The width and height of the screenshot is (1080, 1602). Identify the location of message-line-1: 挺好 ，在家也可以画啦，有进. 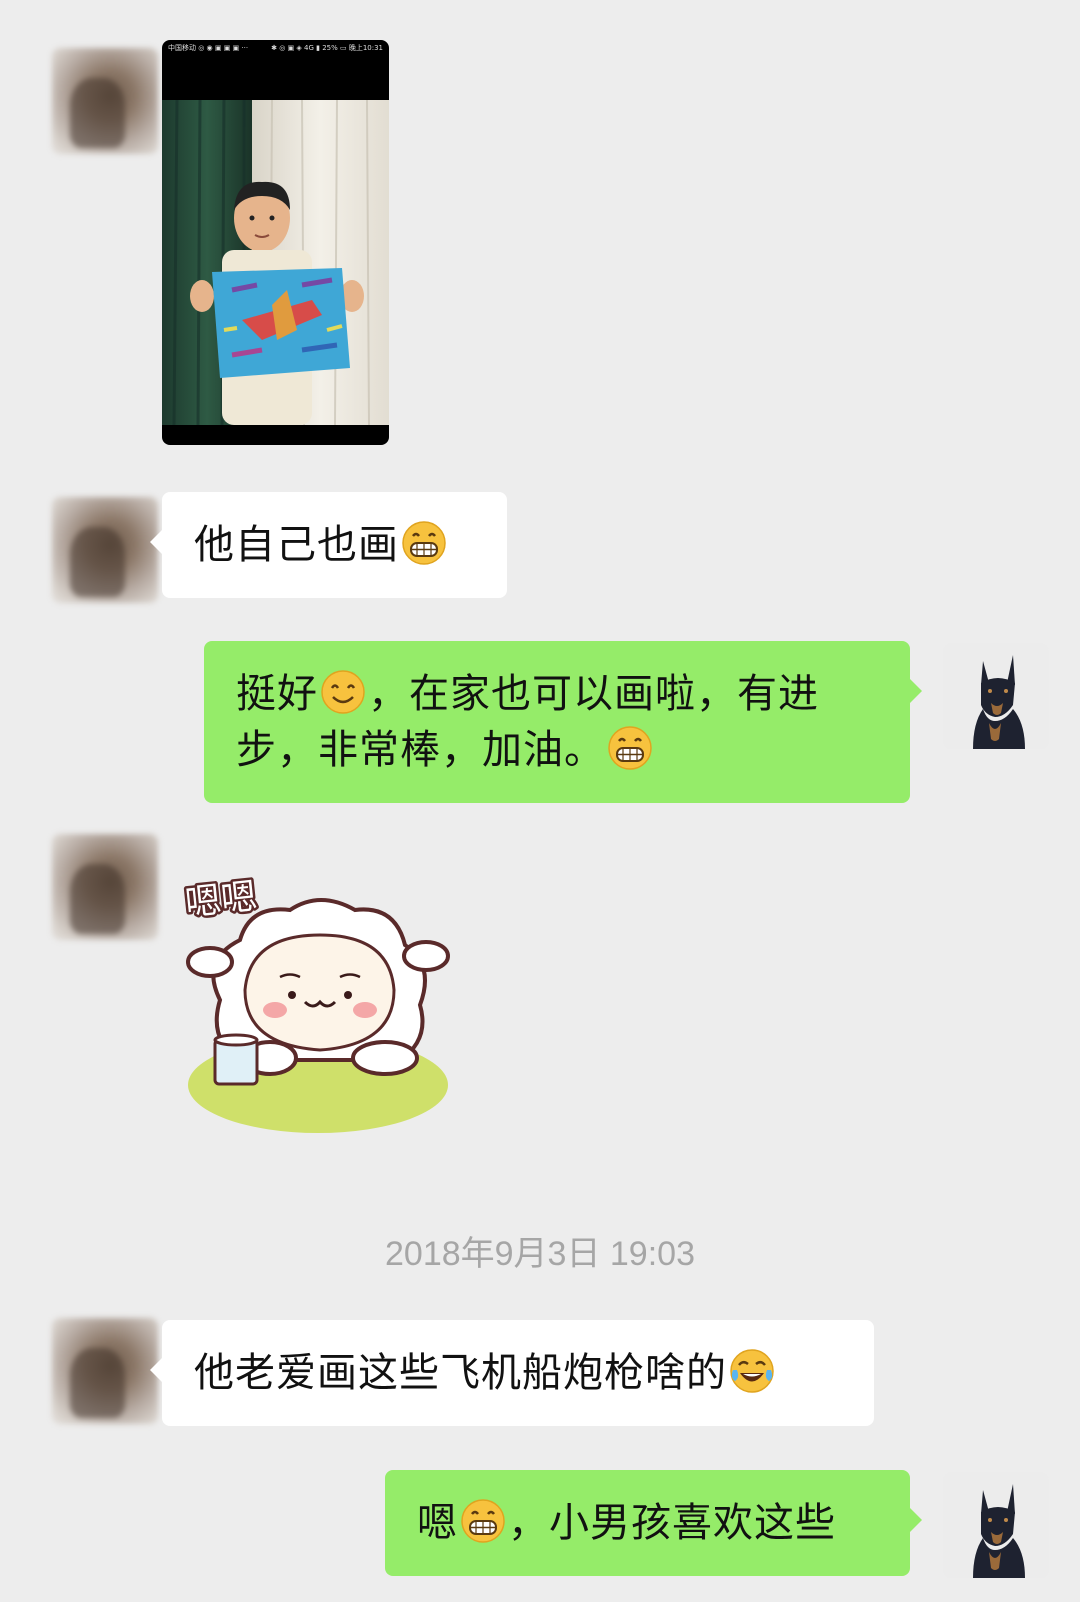
(573, 694).